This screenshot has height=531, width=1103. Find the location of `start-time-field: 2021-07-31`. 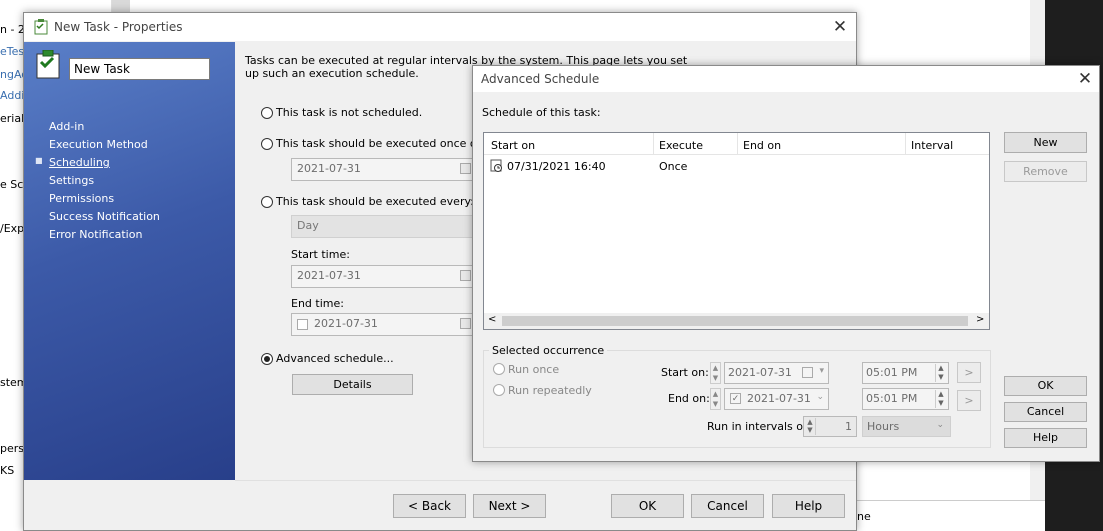

start-time-field: 2021-07-31 is located at coordinates (383, 276).